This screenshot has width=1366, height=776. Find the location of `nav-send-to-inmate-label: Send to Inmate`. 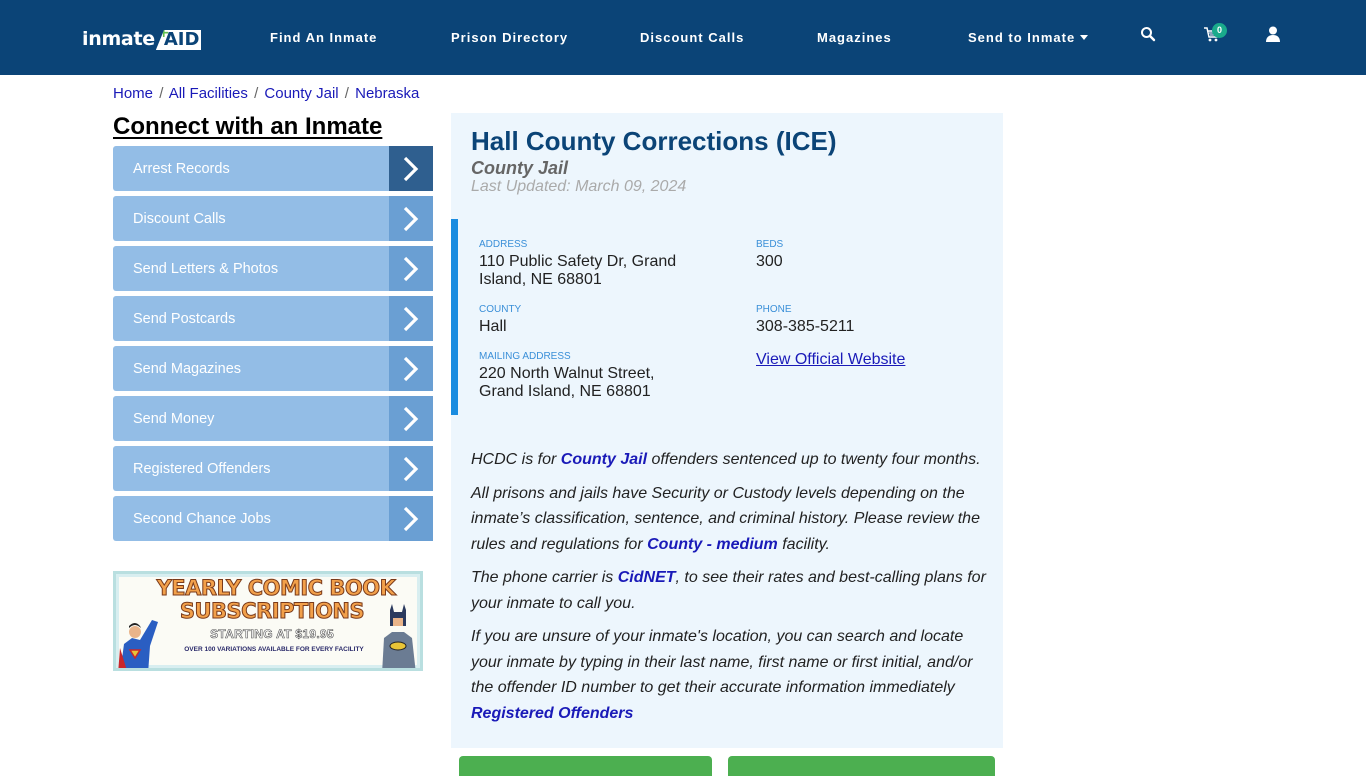

nav-send-to-inmate-label: Send to Inmate is located at coordinates (1022, 37).